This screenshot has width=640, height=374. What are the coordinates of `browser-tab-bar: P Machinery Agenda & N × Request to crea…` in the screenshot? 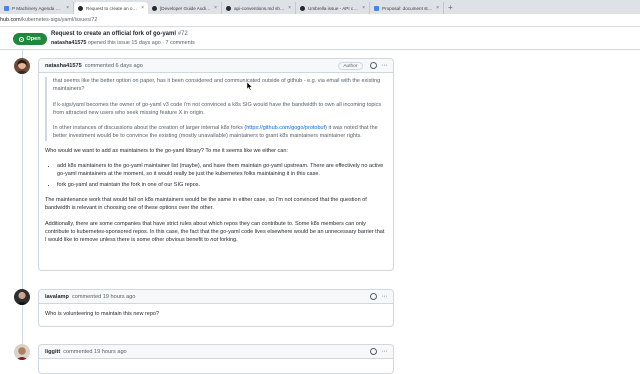 It's located at (320, 7).